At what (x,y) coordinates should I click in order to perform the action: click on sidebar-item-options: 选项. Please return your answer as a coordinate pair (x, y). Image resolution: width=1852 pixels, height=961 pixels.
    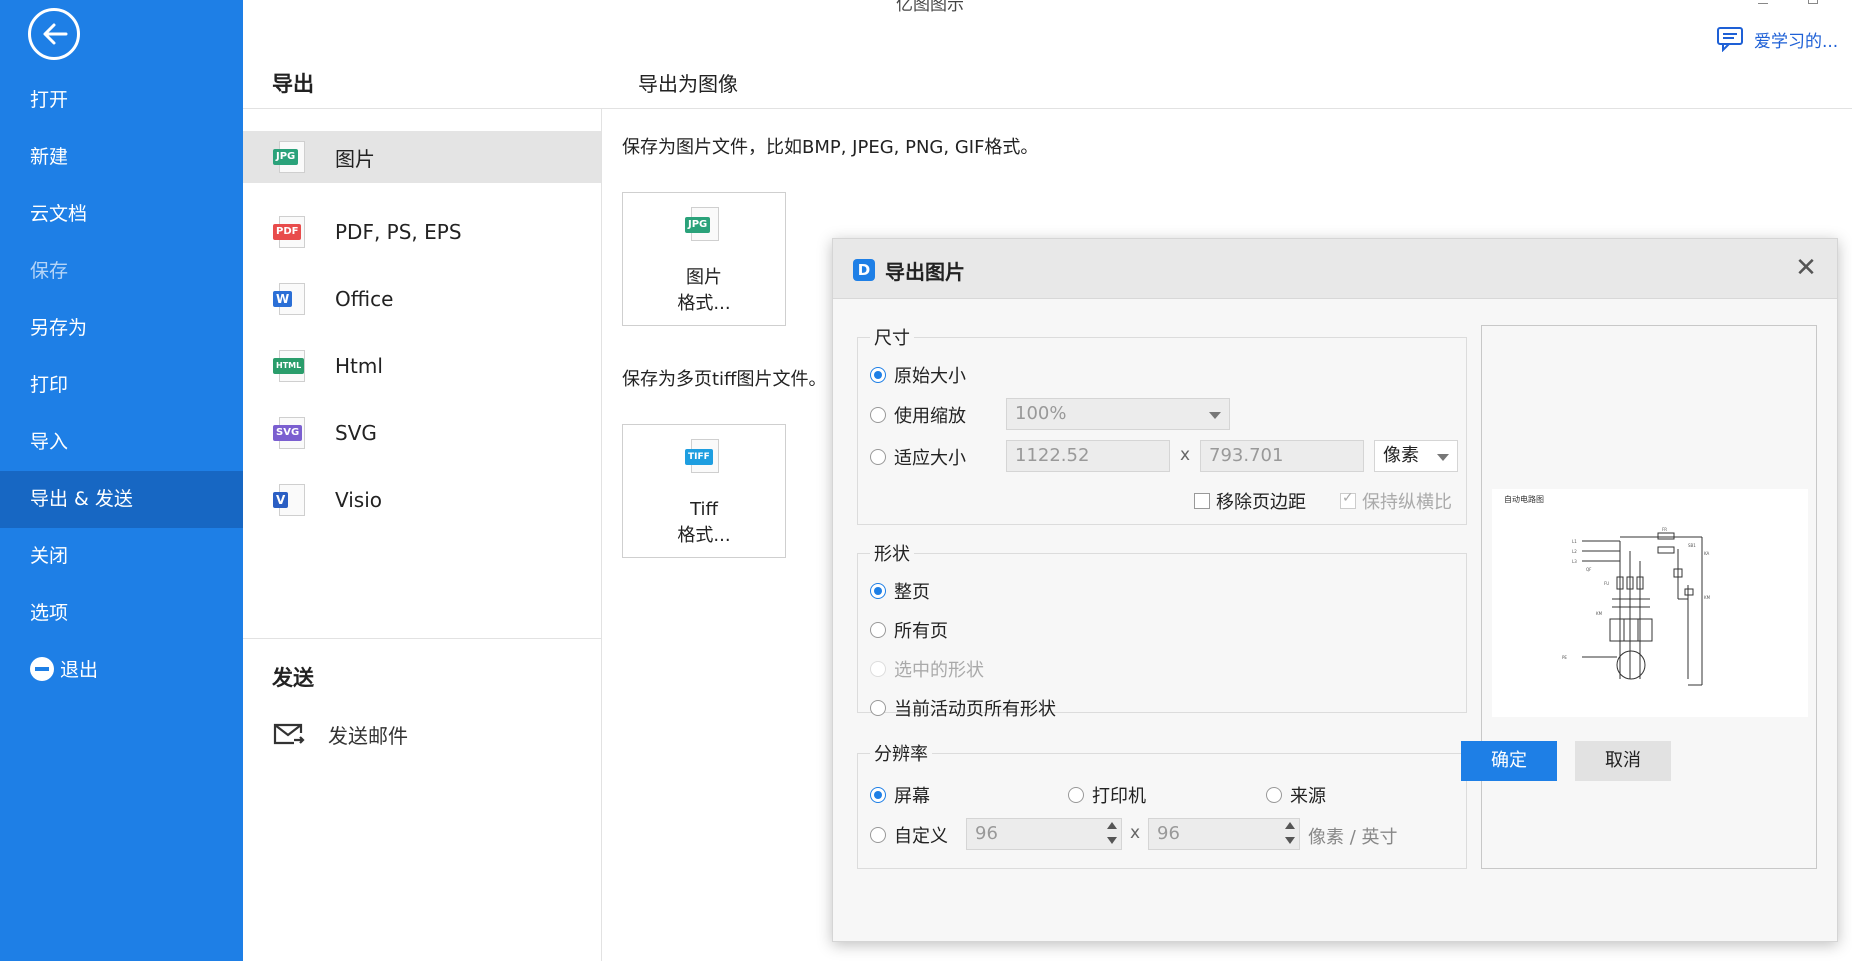
    Looking at the image, I should click on (121, 613).